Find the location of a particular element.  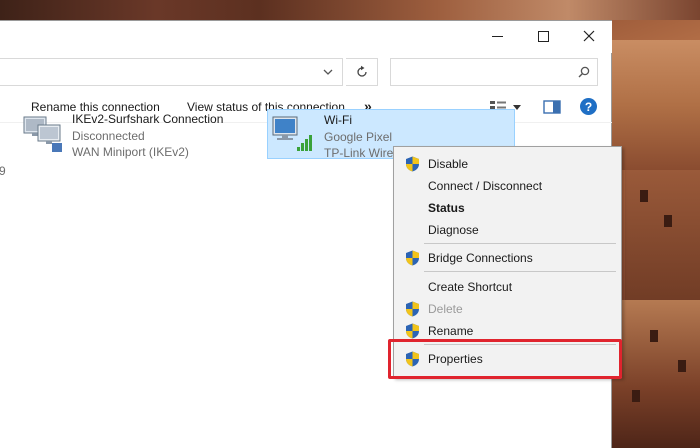

address-bar is located at coordinates (171, 72).